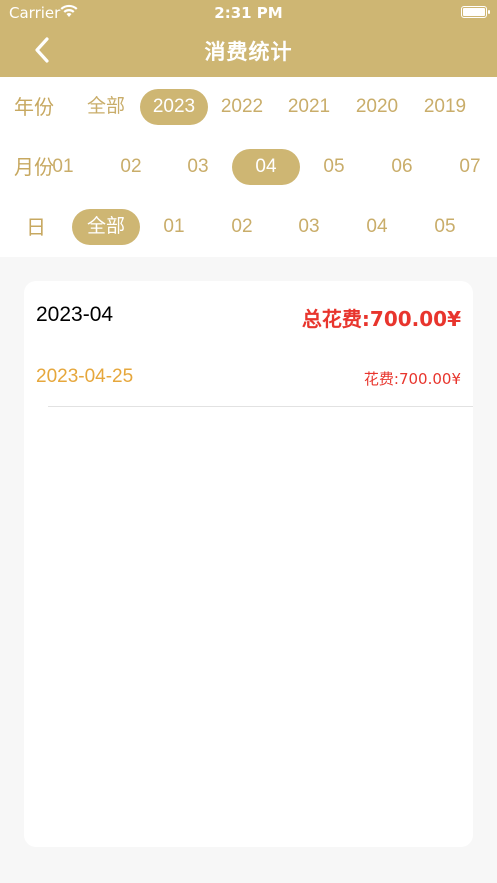 This screenshot has height=883, width=497. I want to click on day-filter-row: 日 全部 01 02 03 04 05, so click(248, 227).